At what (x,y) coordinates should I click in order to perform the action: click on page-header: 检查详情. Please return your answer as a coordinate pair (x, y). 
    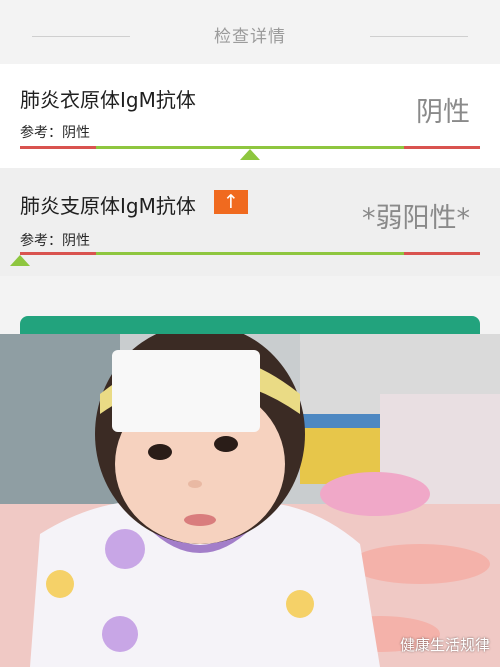
    Looking at the image, I should click on (250, 32).